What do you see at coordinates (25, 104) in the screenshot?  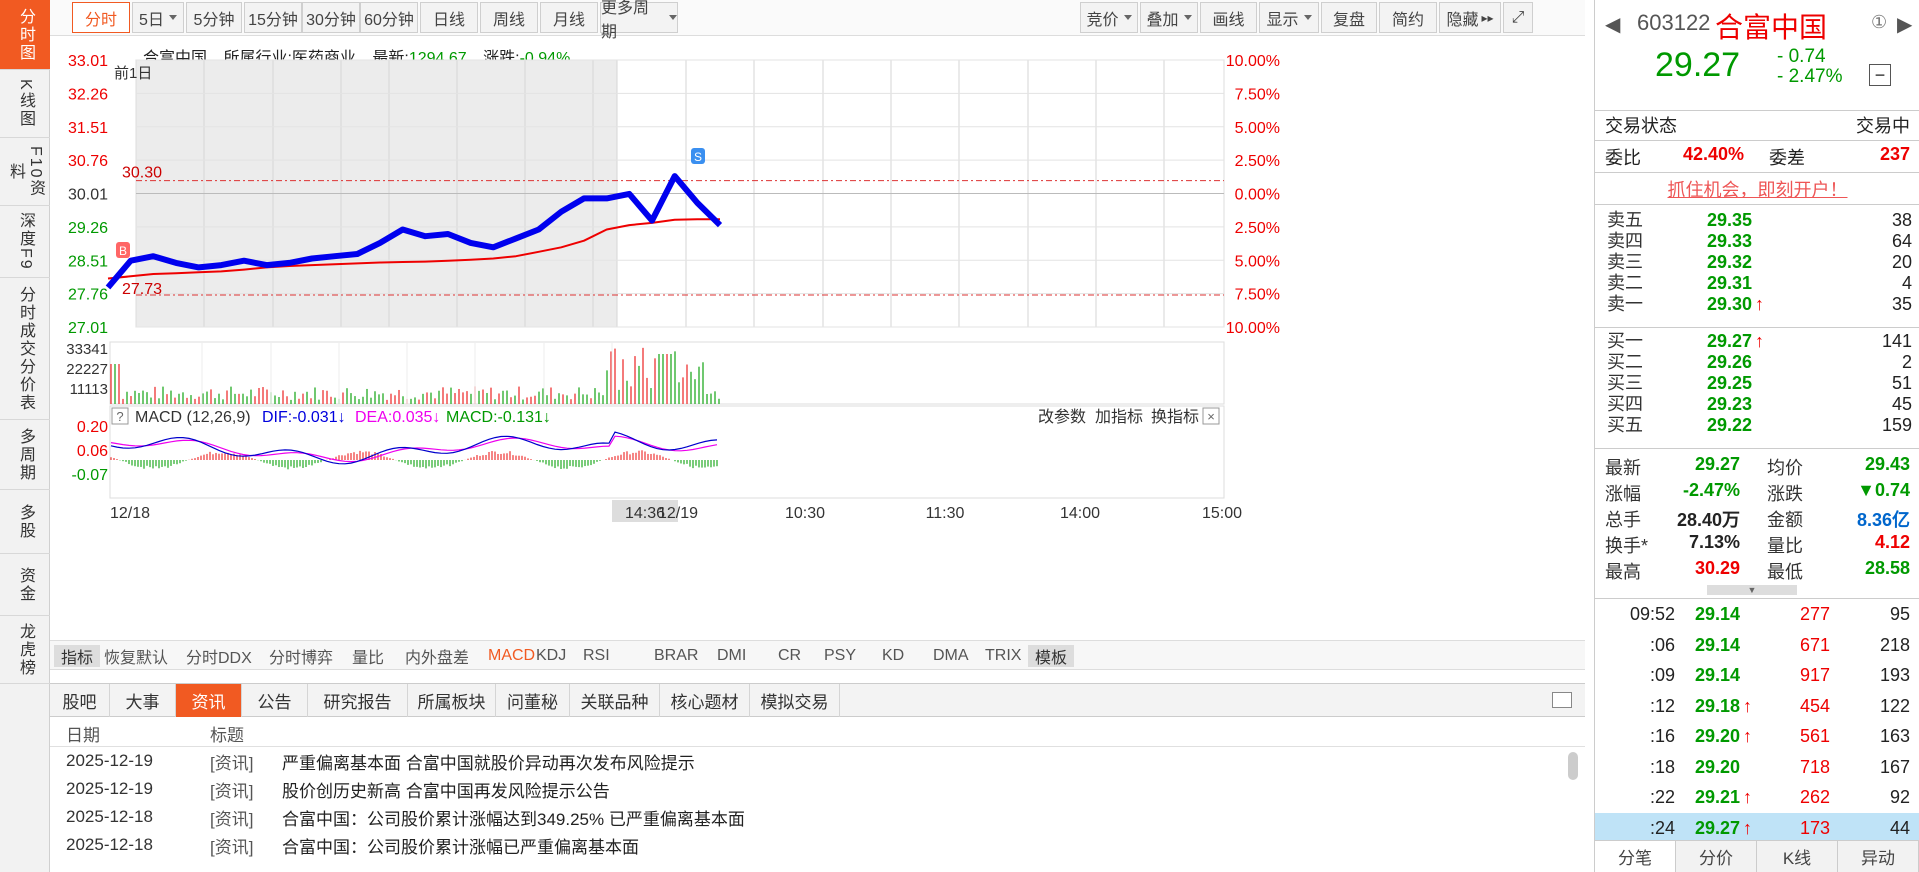 I see `nav-item-1: K线图` at bounding box center [25, 104].